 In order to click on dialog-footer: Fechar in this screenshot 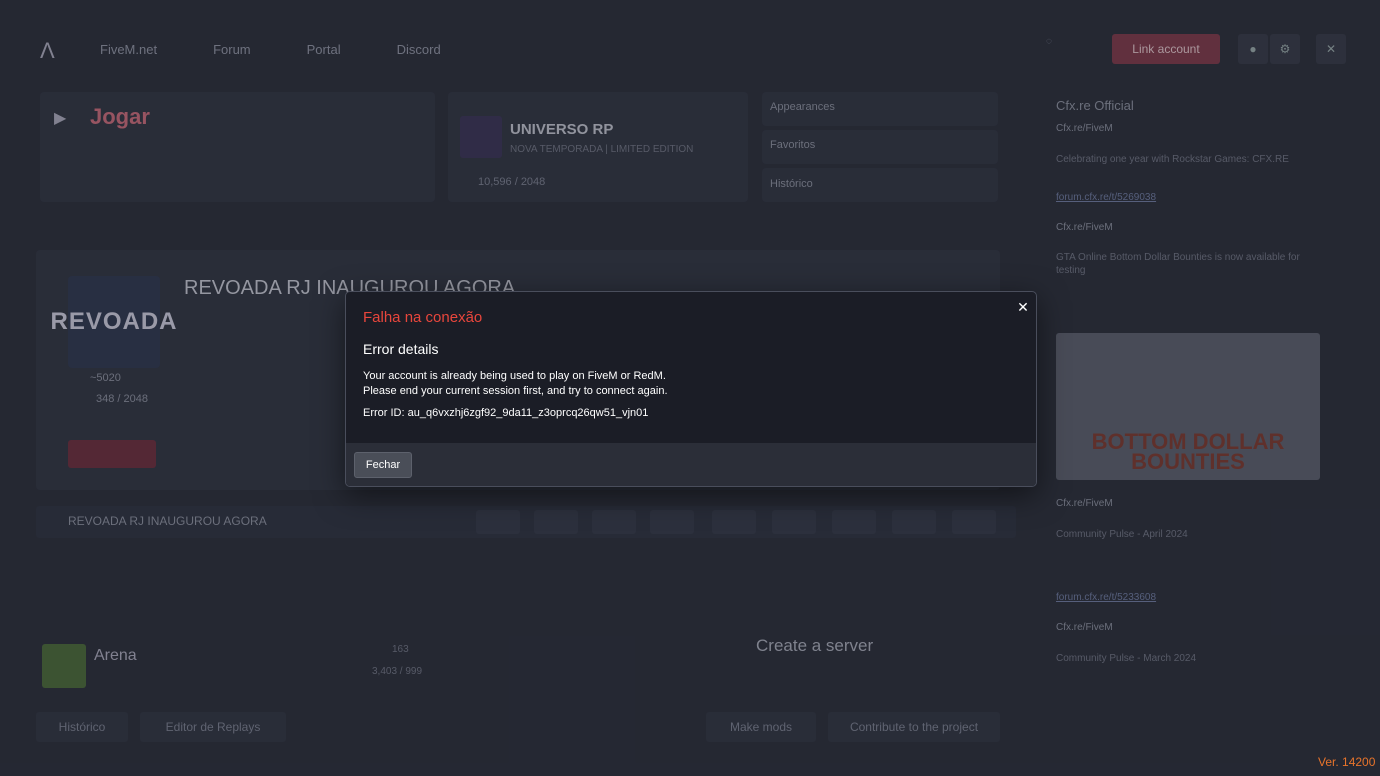, I will do `click(691, 464)`.